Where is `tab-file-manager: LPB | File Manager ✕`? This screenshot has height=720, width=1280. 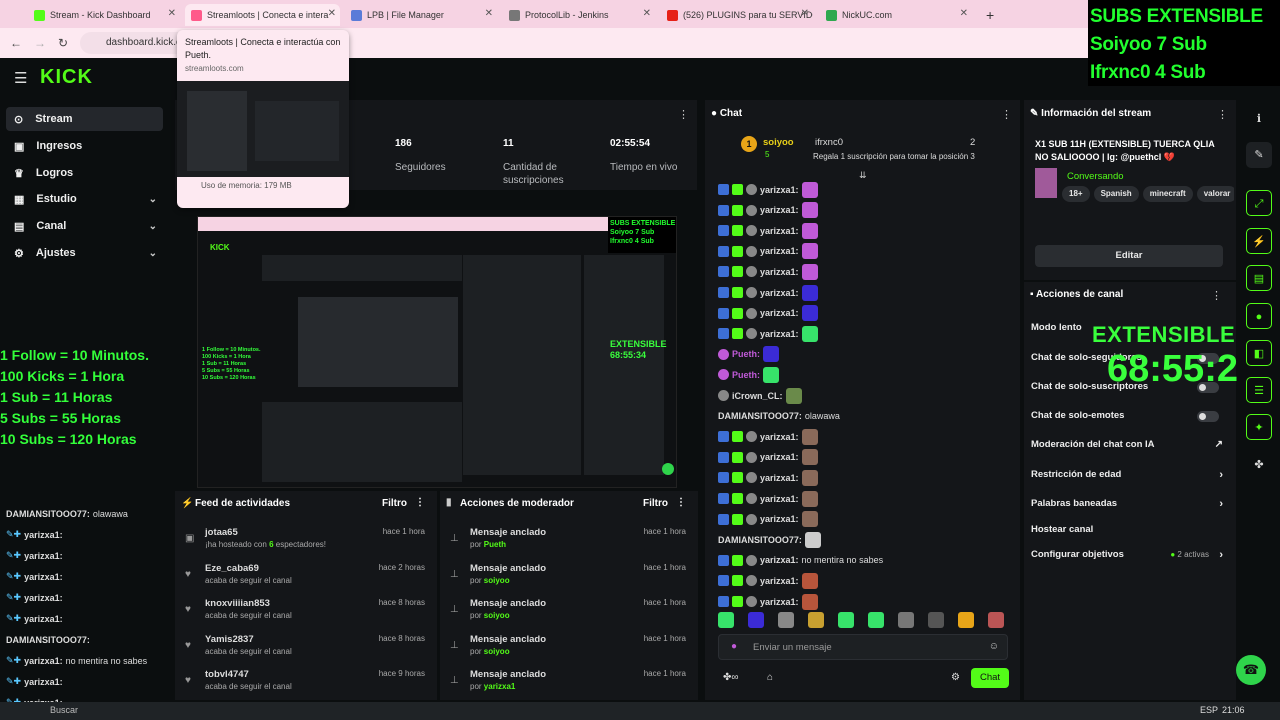 tab-file-manager: LPB | File Manager ✕ is located at coordinates (421, 15).